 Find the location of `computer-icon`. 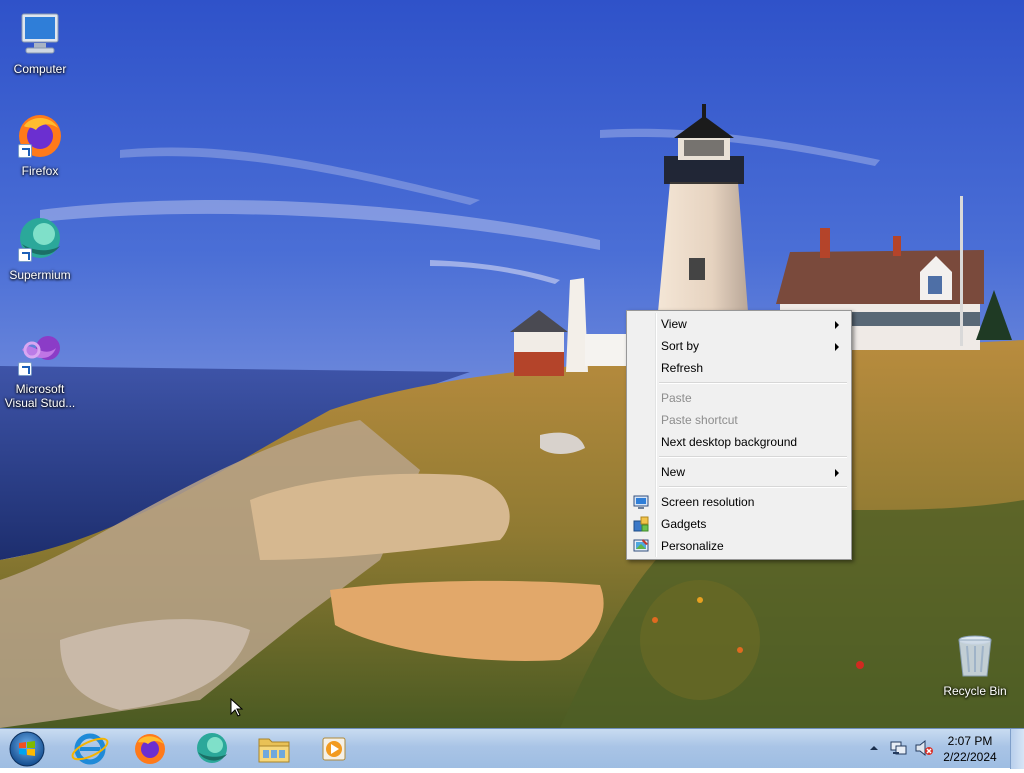

computer-icon is located at coordinates (40, 34).